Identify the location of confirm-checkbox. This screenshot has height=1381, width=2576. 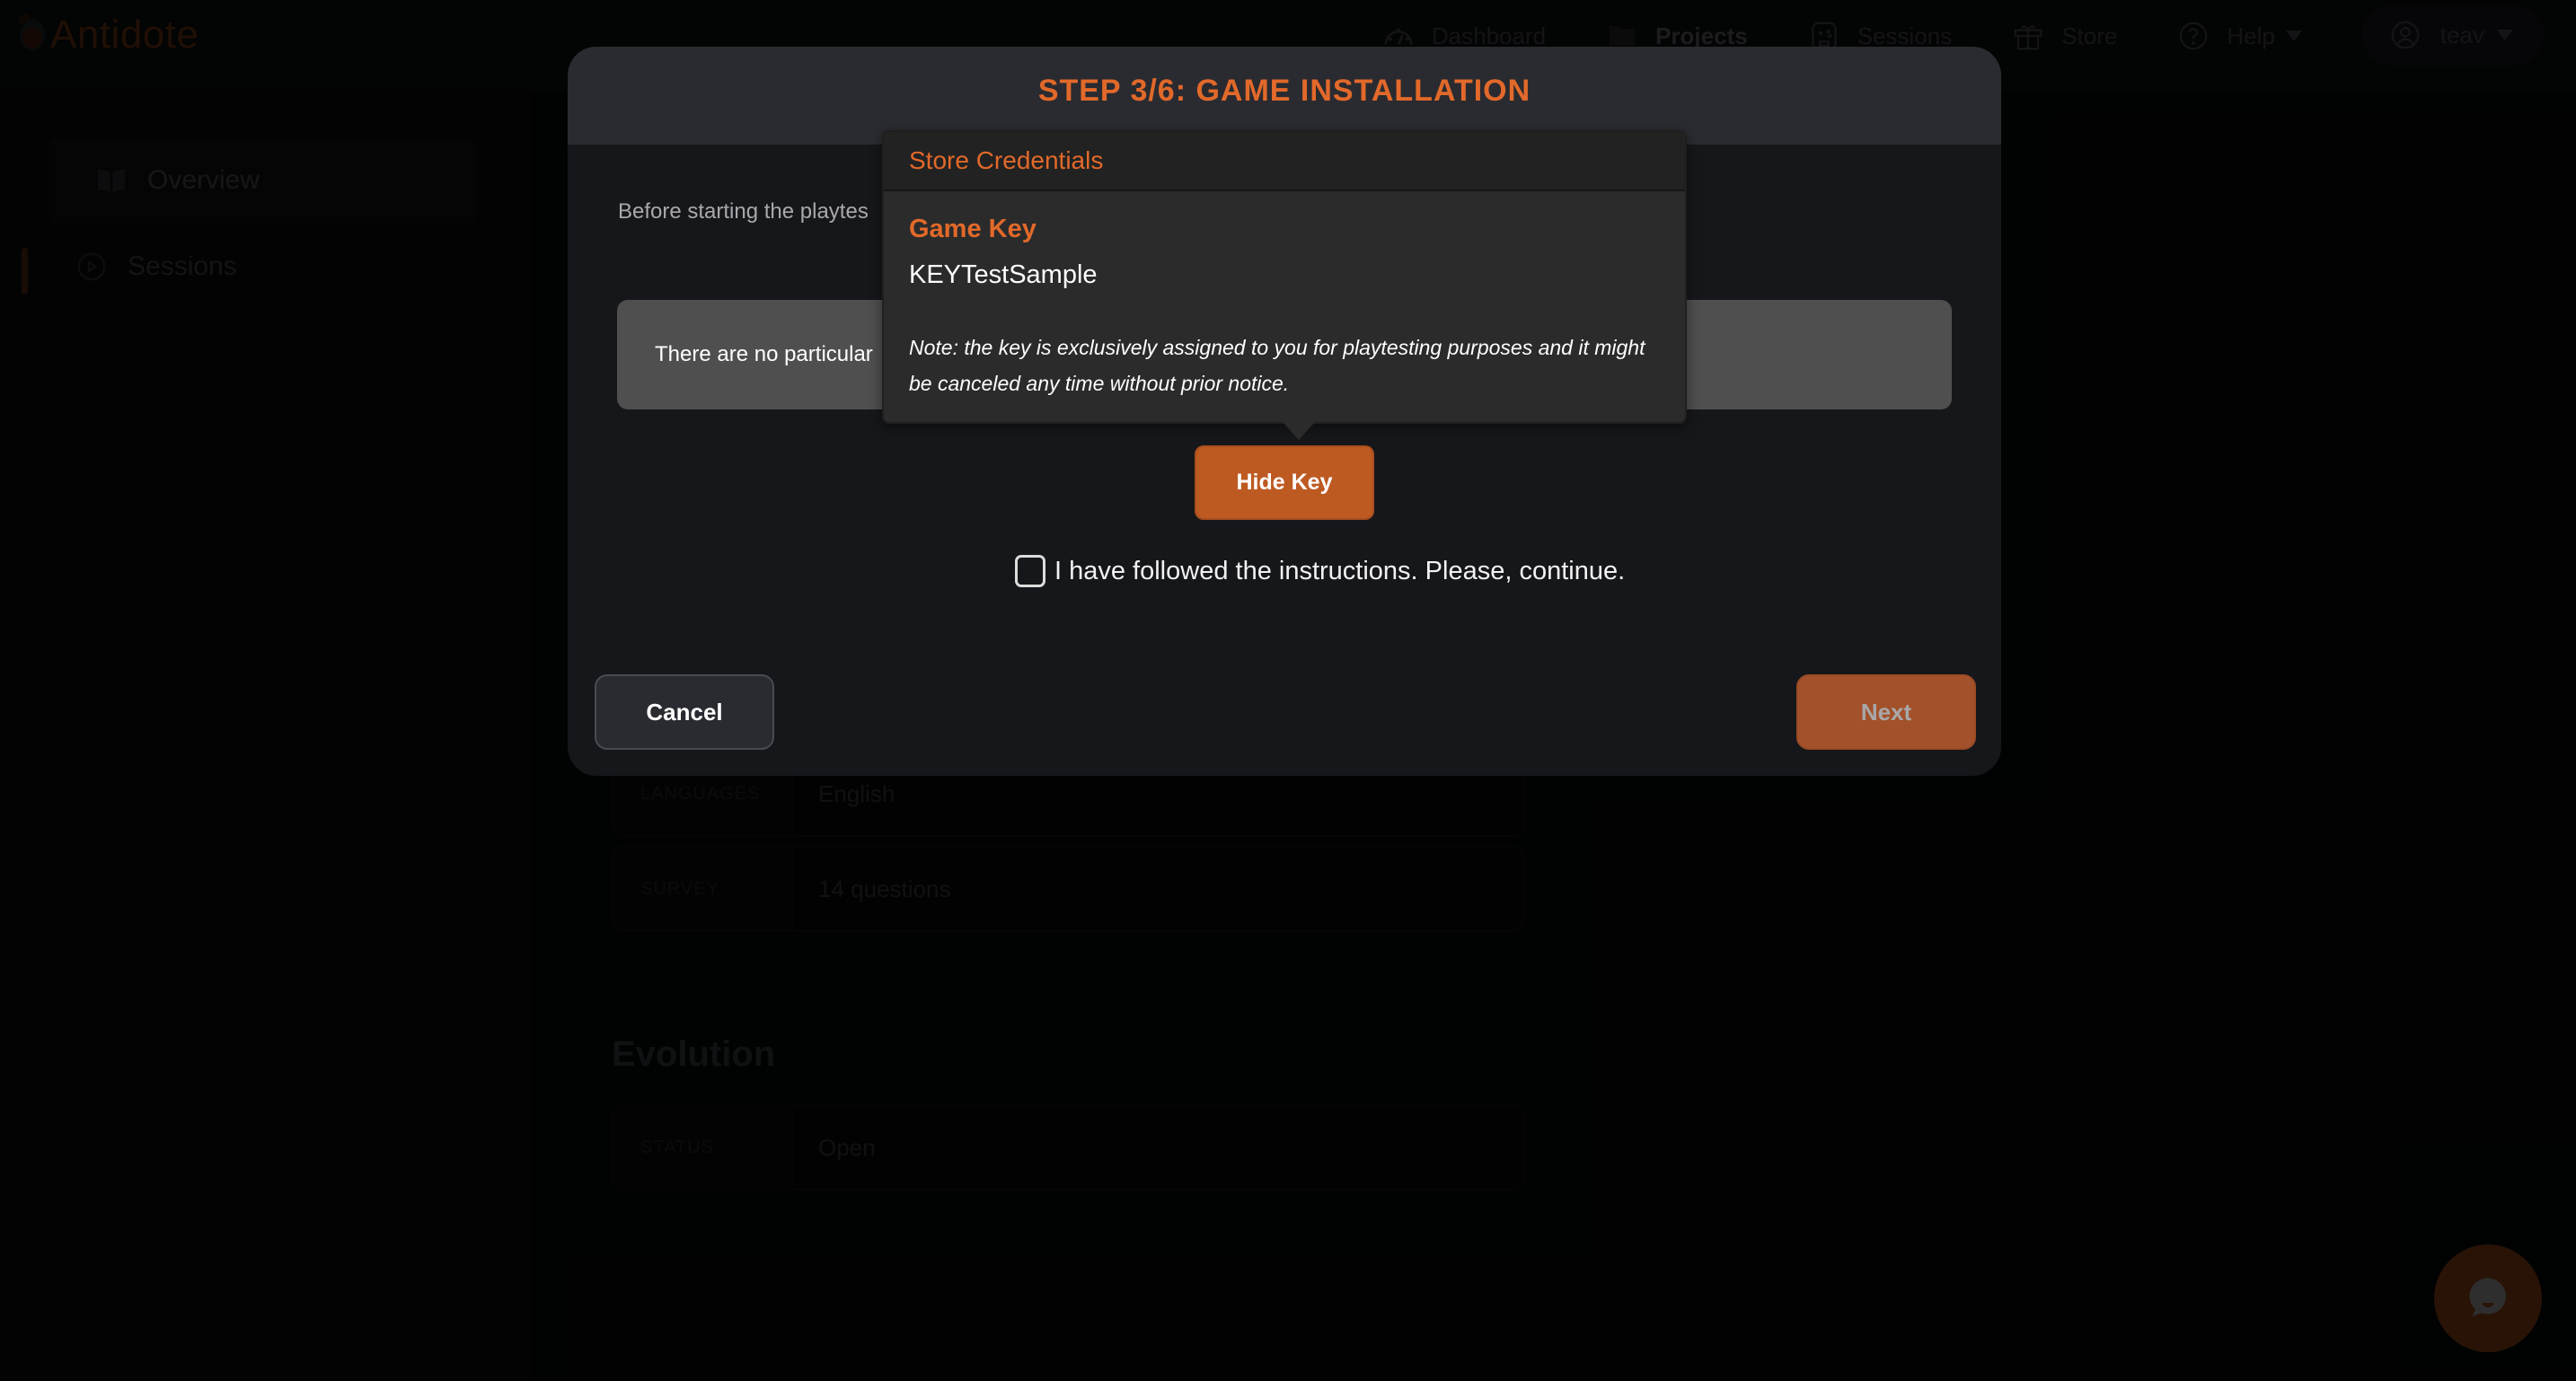
(1030, 571).